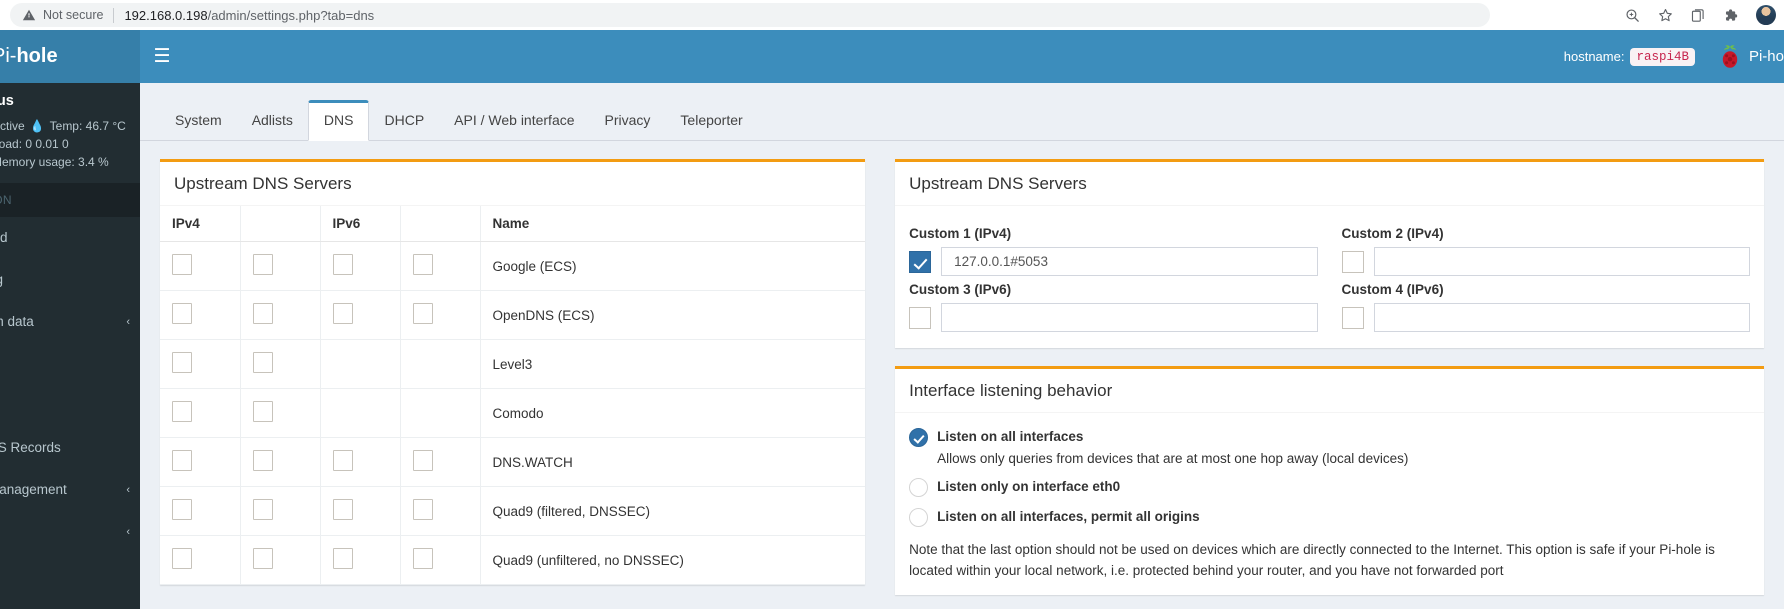 The width and height of the screenshot is (1784, 609). Describe the element at coordinates (513, 511) in the screenshot. I see `table-row: Quad9 (filtered, DNSSEC)` at that location.